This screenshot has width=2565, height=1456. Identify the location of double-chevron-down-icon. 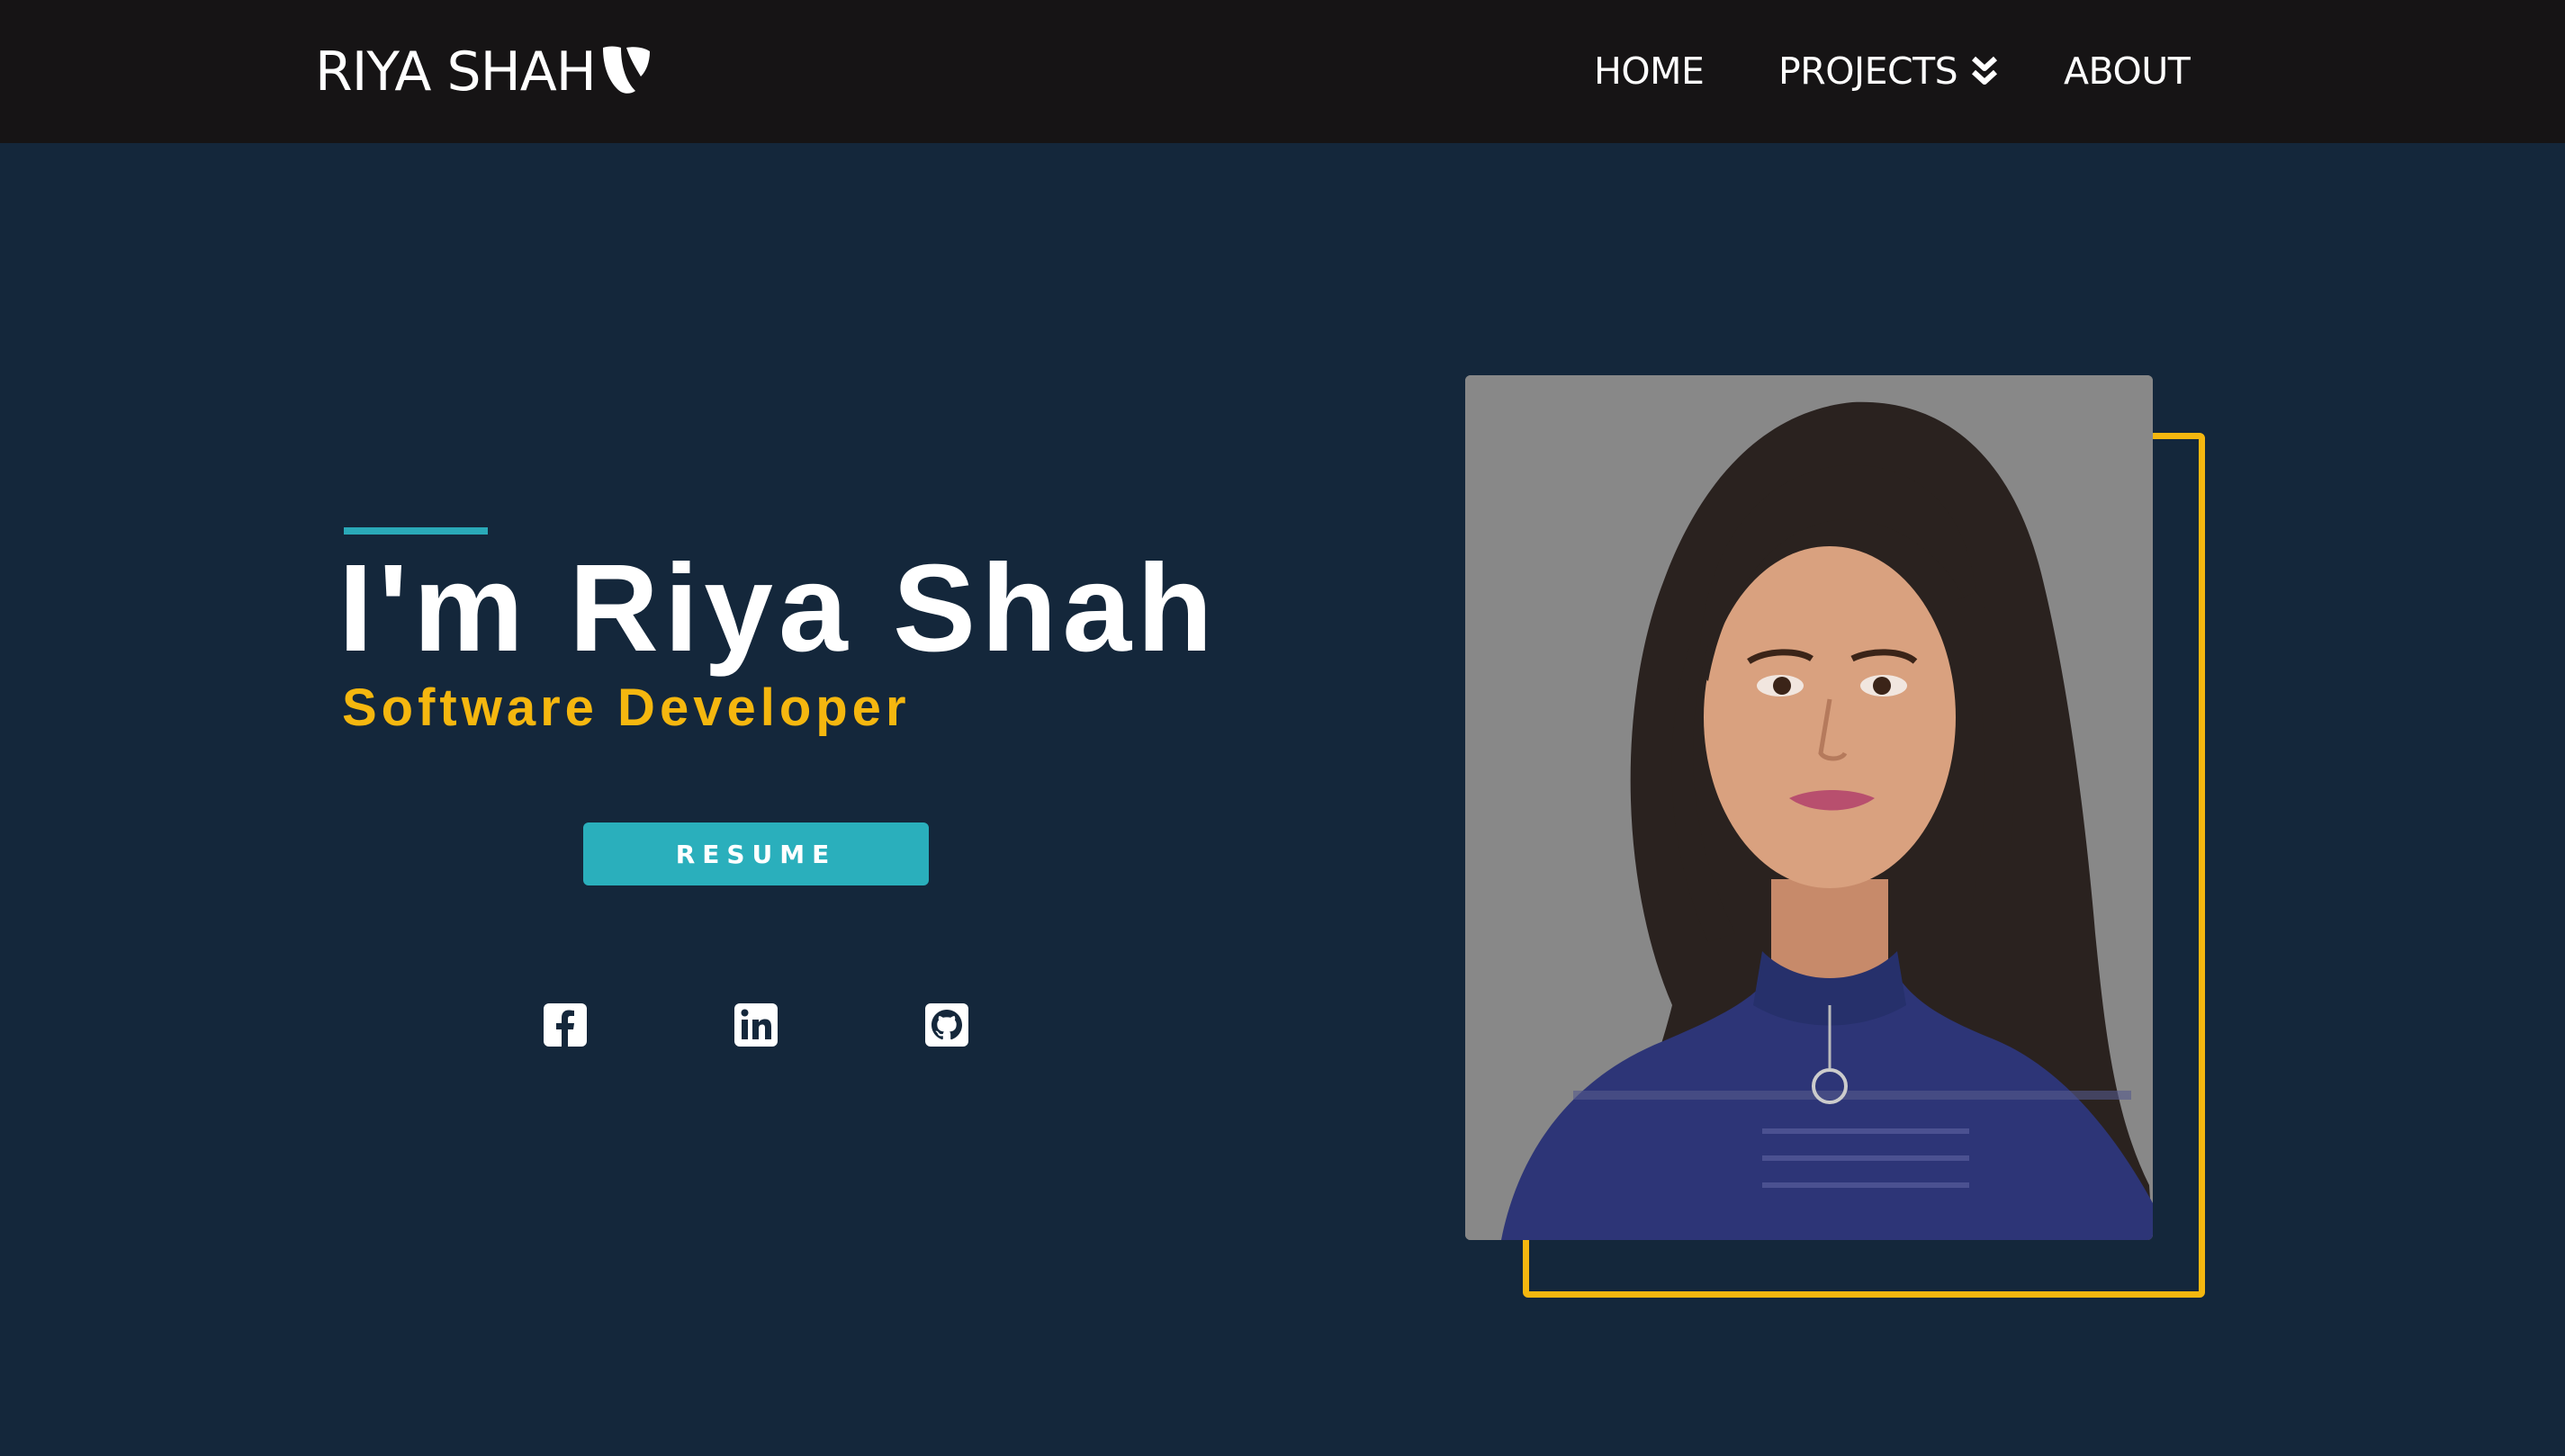
(1985, 71).